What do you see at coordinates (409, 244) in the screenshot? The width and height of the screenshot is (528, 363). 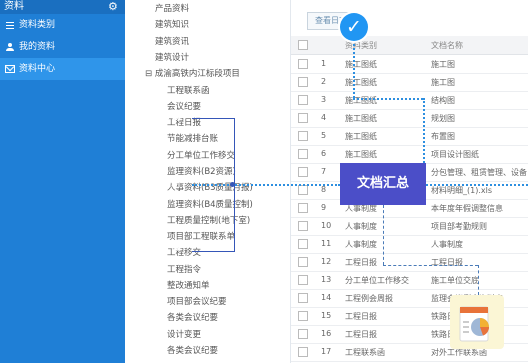 I see `table-row: 11 人事制度 人事制度` at bounding box center [409, 244].